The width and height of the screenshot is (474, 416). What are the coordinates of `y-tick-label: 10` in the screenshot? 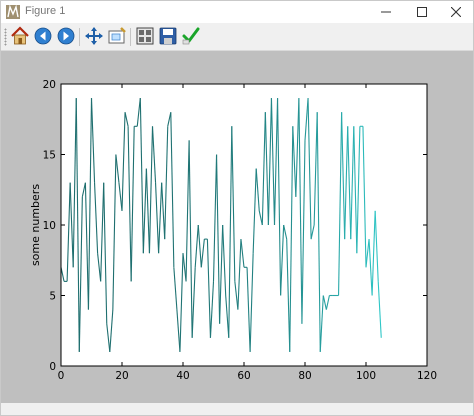 It's located at (49, 226).